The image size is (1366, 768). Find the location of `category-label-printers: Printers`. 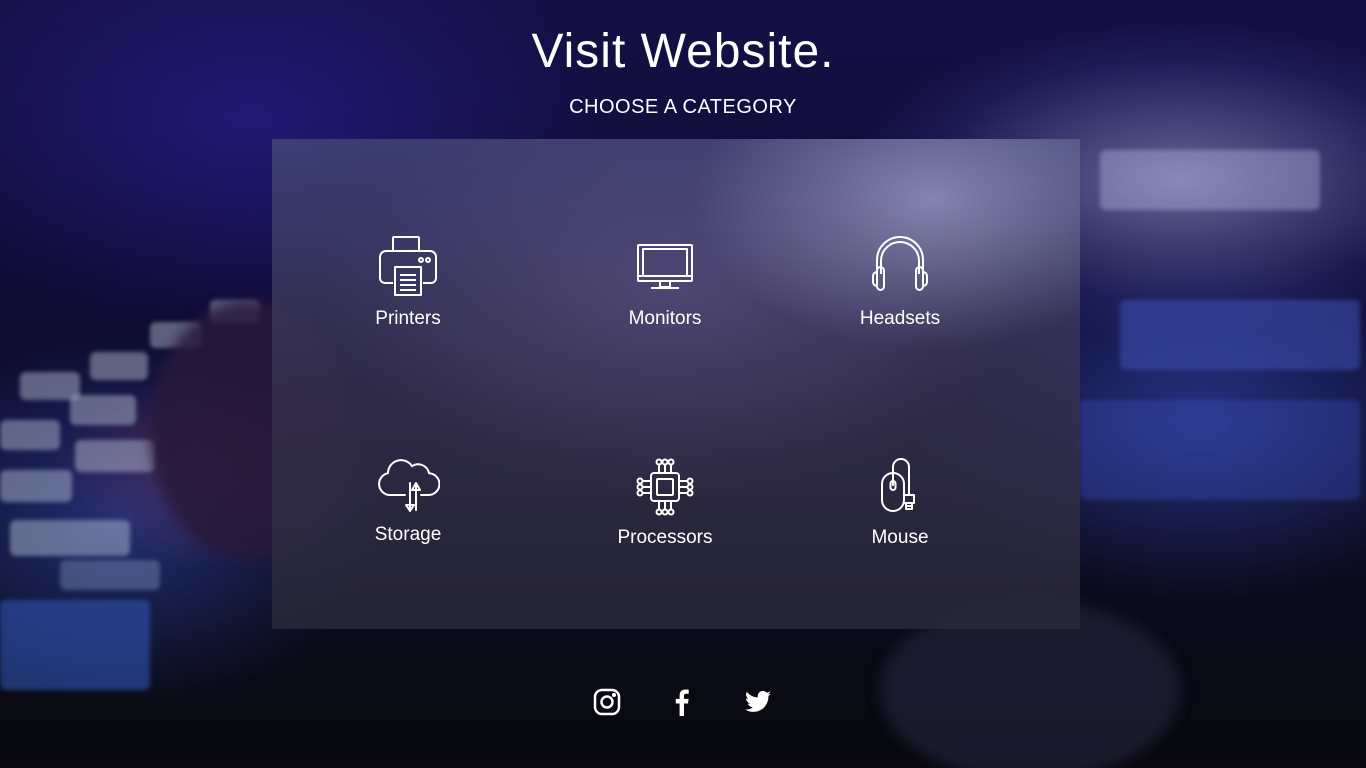

category-label-printers: Printers is located at coordinates (408, 318).